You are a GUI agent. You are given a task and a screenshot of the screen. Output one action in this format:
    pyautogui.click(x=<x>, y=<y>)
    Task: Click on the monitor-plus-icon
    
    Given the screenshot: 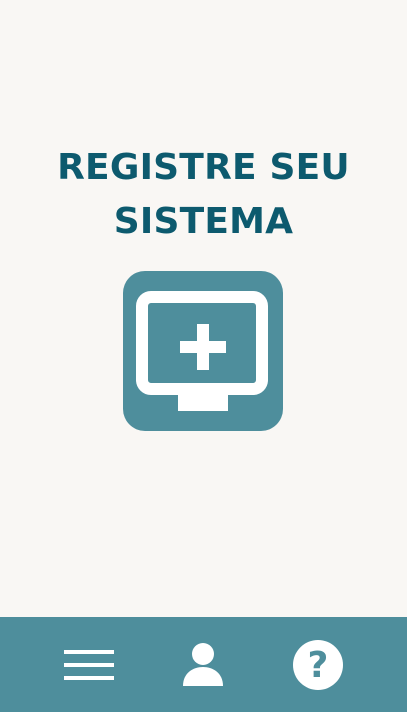 What is the action you would take?
    pyautogui.click(x=202, y=351)
    